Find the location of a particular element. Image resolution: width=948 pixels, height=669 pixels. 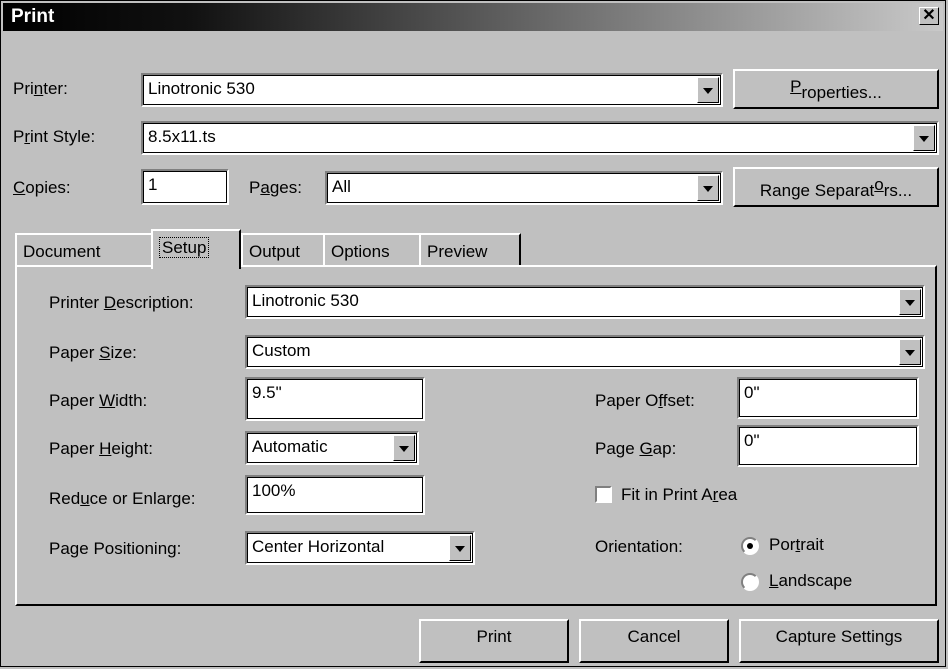

paper-offset-value: 0" is located at coordinates (752, 392).